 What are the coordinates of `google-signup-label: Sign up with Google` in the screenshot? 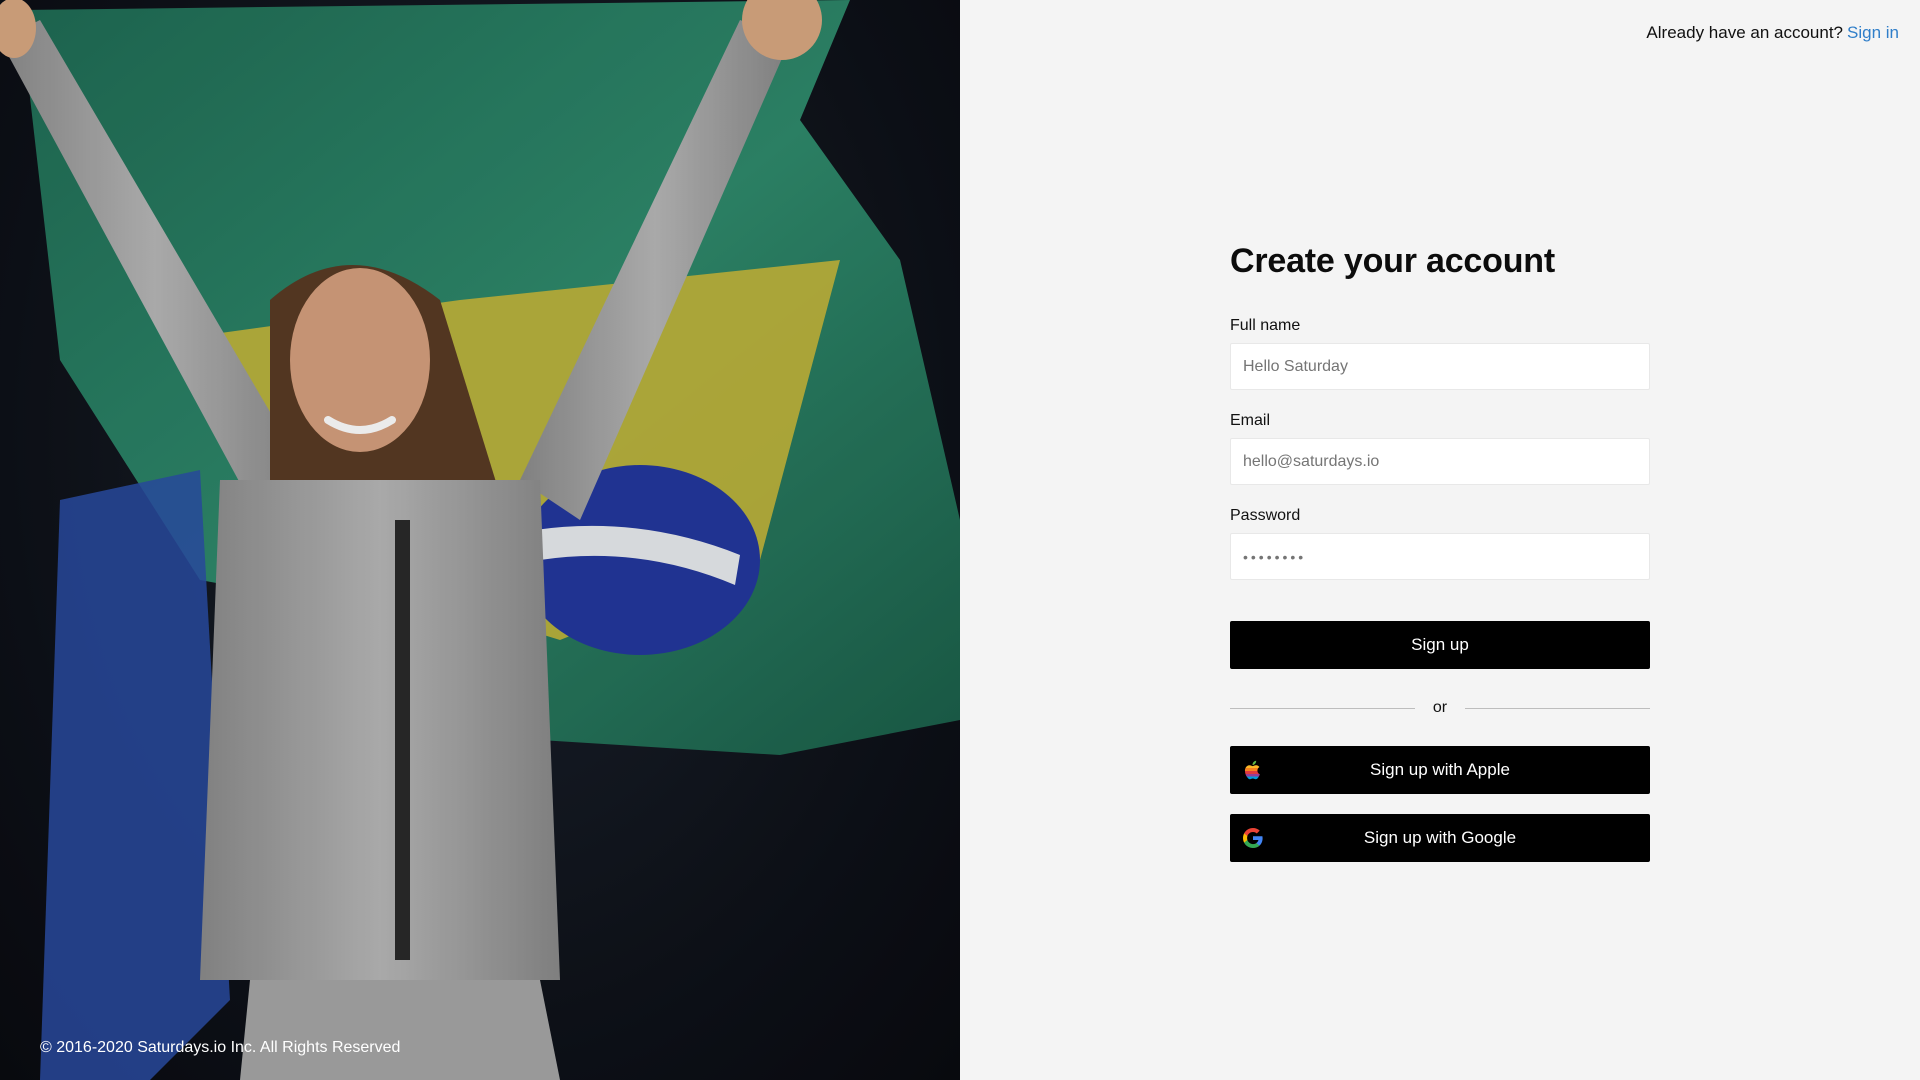 It's located at (1440, 837).